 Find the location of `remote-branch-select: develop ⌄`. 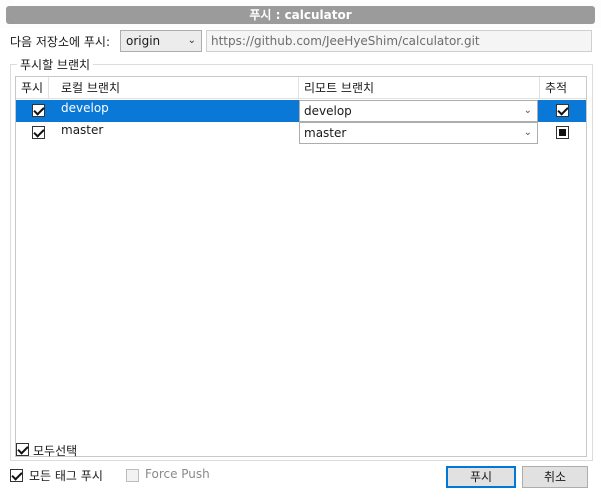

remote-branch-select: develop ⌄ is located at coordinates (418, 111).